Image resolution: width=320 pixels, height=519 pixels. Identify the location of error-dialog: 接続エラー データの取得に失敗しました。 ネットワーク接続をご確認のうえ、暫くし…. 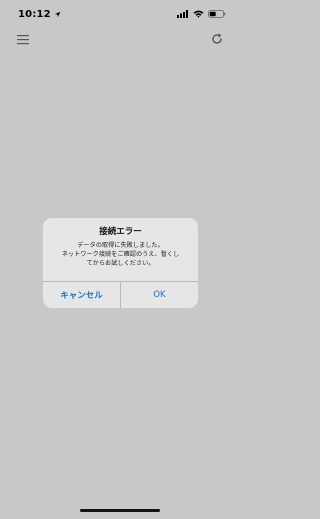
(120, 263).